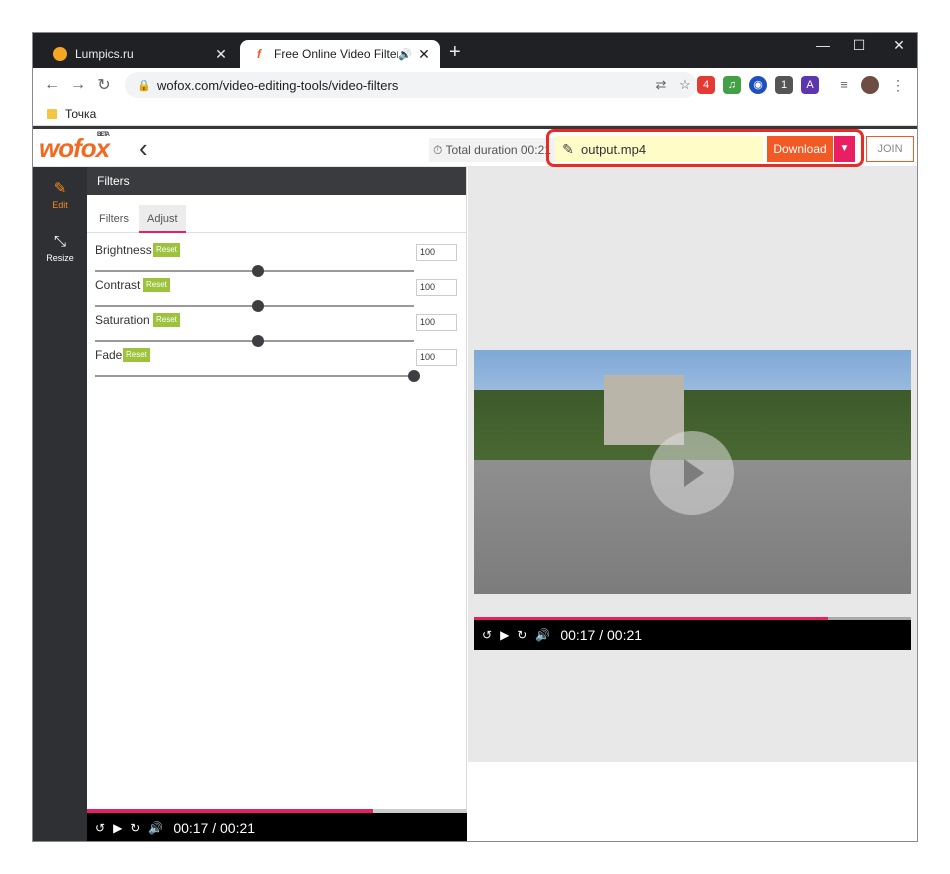 This screenshot has height=874, width=950. What do you see at coordinates (60, 204) in the screenshot?
I see `rail-label: Edit` at bounding box center [60, 204].